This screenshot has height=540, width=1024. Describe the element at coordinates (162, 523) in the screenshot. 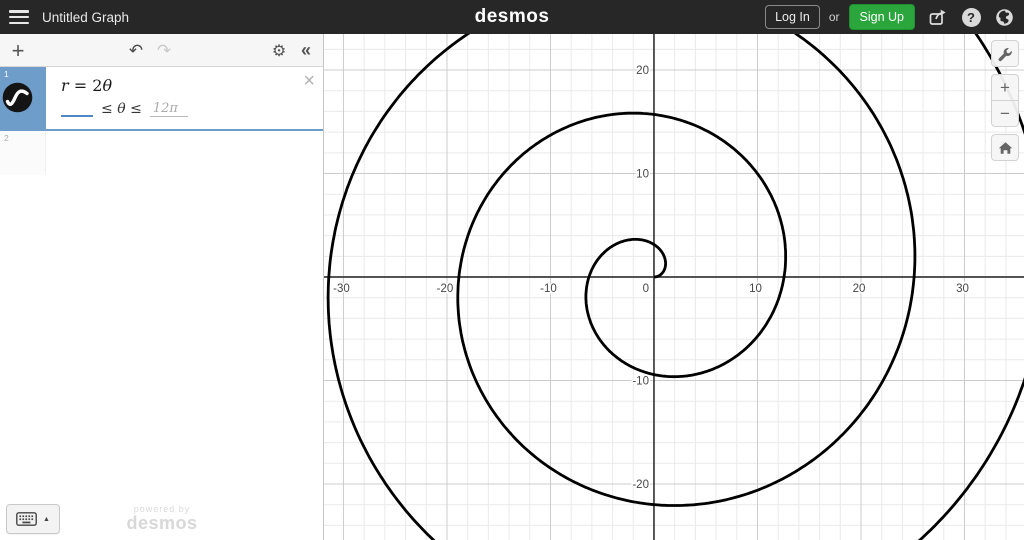

I see `watermark-line2: desmos` at that location.